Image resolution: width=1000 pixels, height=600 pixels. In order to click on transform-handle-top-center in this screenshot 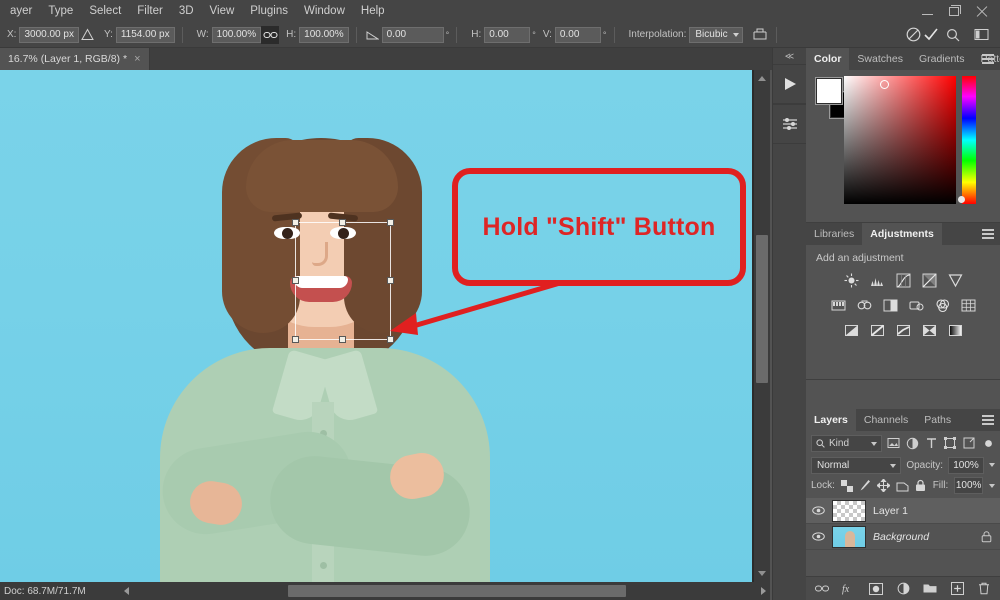, I will do `click(342, 222)`.